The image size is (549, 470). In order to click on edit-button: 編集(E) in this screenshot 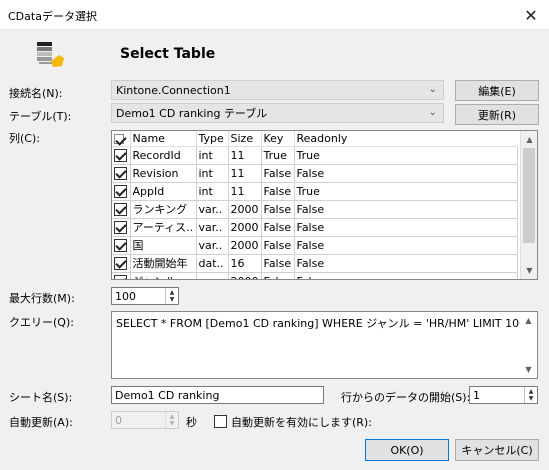, I will do `click(497, 90)`.